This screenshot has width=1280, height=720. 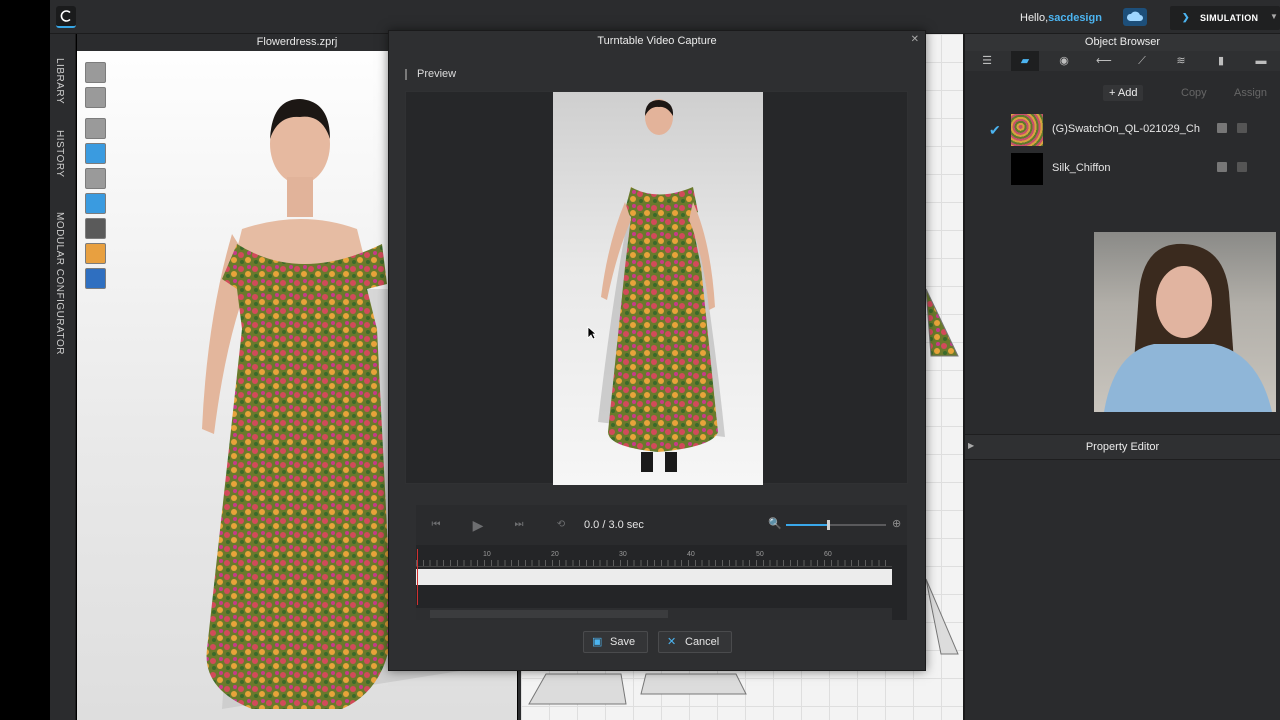 I want to click on simulation-label: SIMULATION, so click(x=1229, y=18).